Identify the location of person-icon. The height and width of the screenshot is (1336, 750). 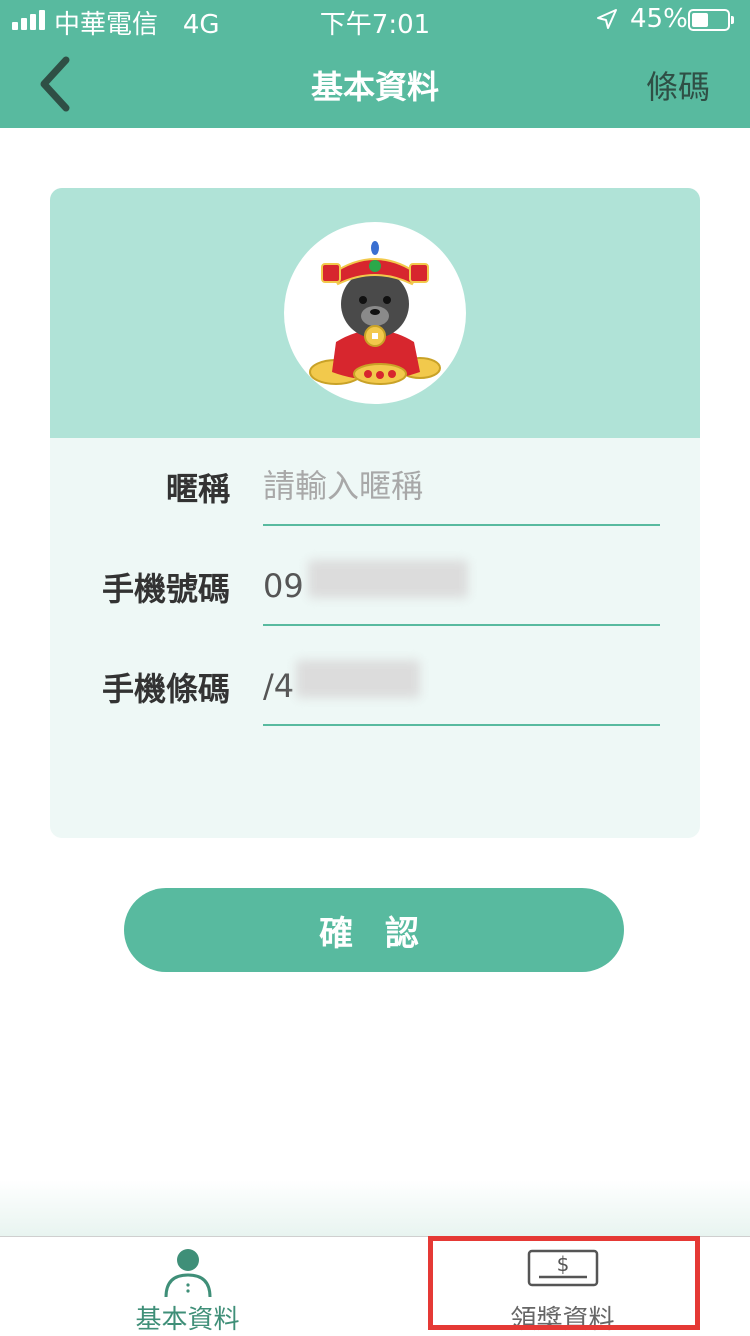
(187, 1273).